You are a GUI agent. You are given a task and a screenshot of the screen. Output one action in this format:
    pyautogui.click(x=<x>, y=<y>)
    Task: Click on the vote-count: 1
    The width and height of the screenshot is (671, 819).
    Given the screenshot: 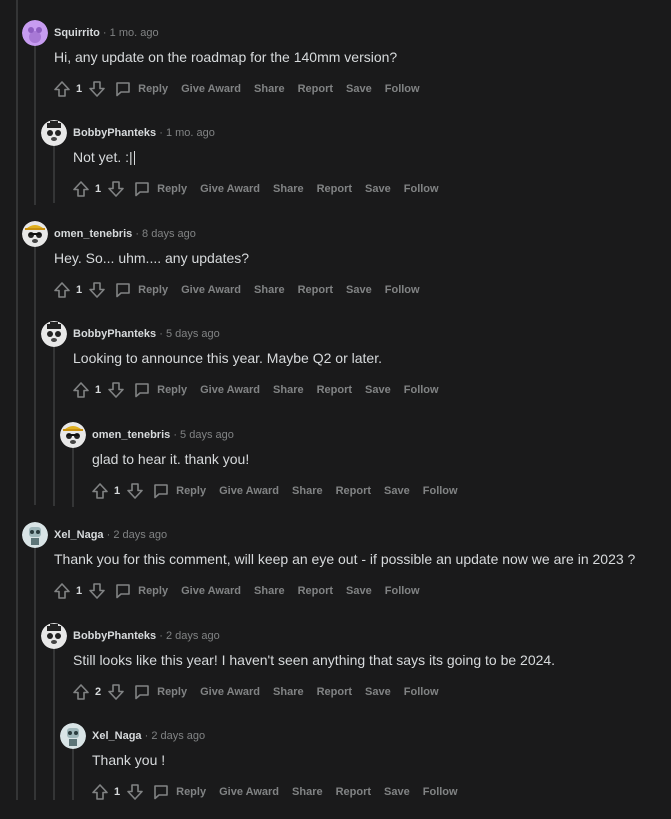 What is the action you would take?
    pyautogui.click(x=98, y=189)
    